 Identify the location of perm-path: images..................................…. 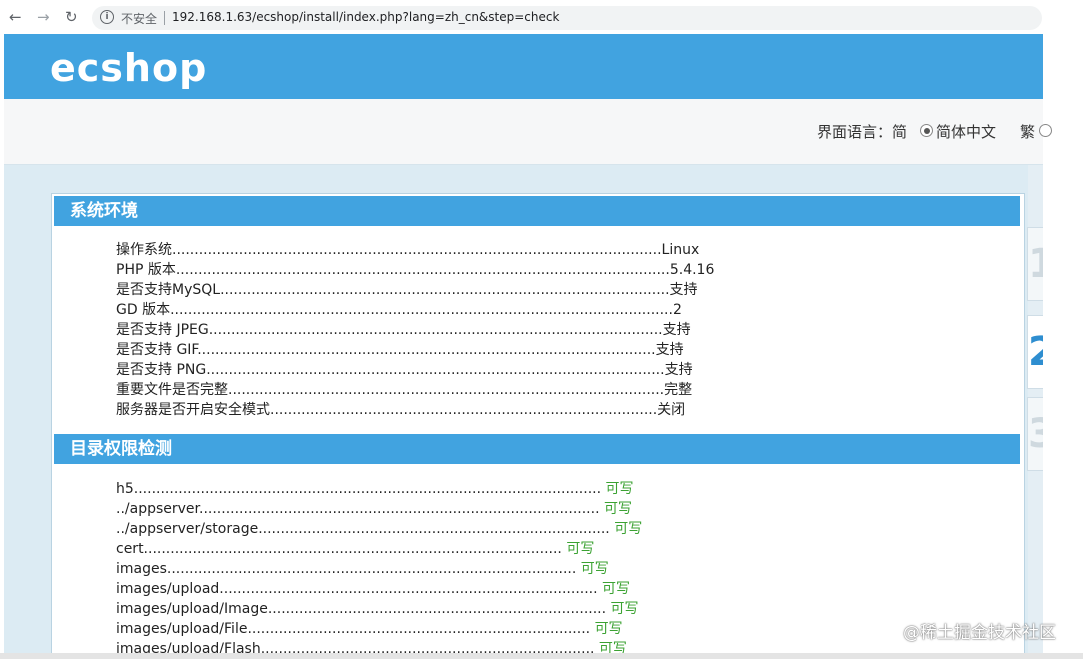
(346, 569).